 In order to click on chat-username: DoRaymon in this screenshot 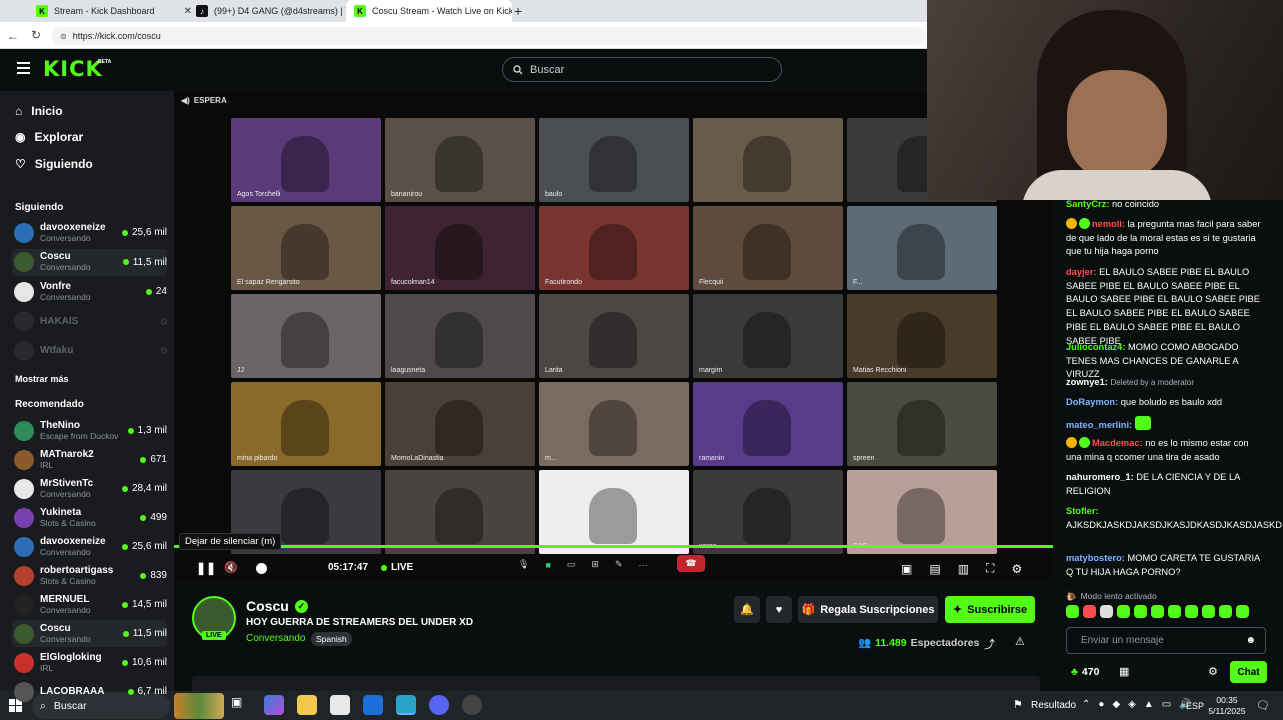, I will do `click(1090, 402)`.